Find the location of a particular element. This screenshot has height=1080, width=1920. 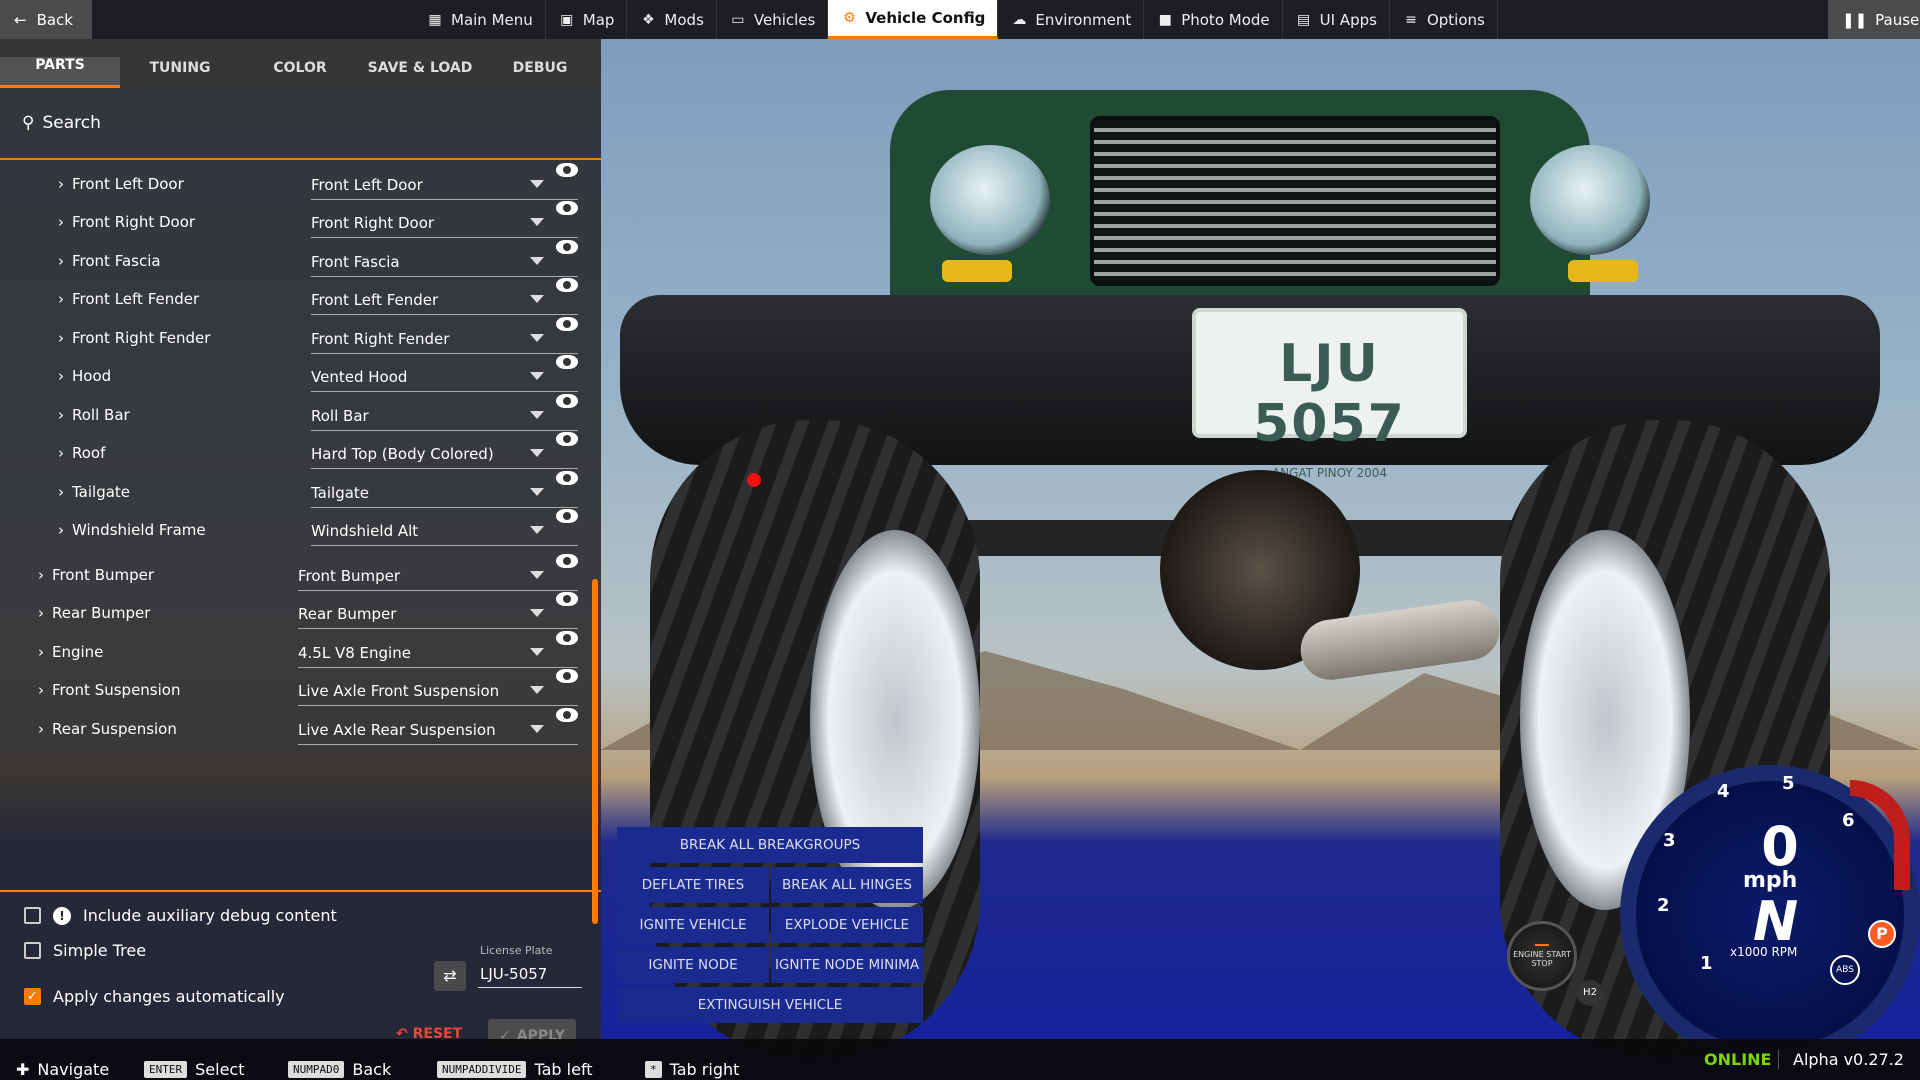

simple-tree-checkbox is located at coordinates (32, 950).